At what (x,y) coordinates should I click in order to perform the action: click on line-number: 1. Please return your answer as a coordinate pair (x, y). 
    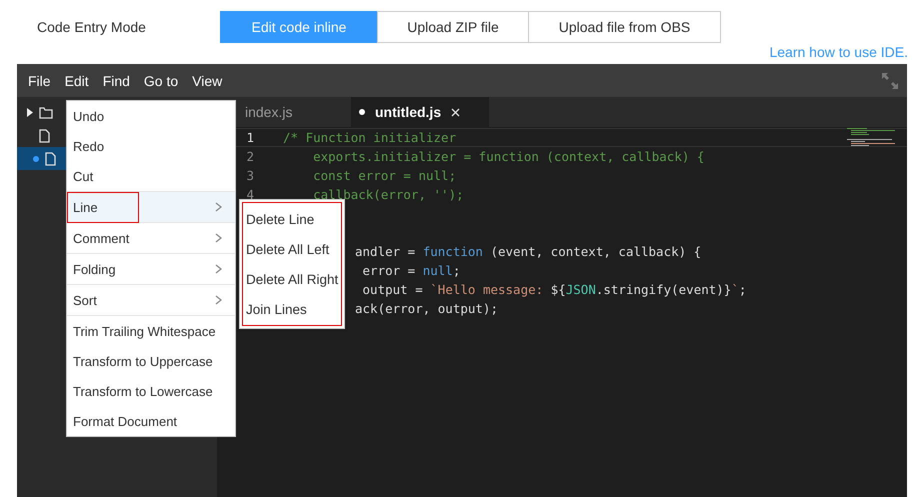
    Looking at the image, I should click on (250, 137).